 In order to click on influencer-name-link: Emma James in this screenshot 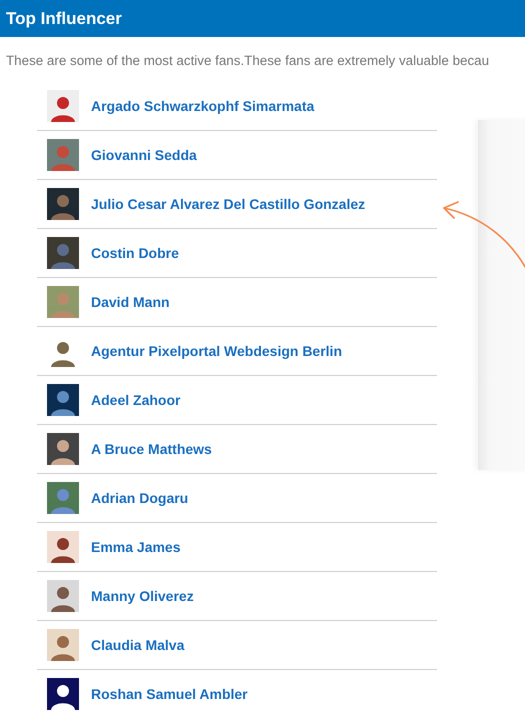, I will do `click(136, 547)`.